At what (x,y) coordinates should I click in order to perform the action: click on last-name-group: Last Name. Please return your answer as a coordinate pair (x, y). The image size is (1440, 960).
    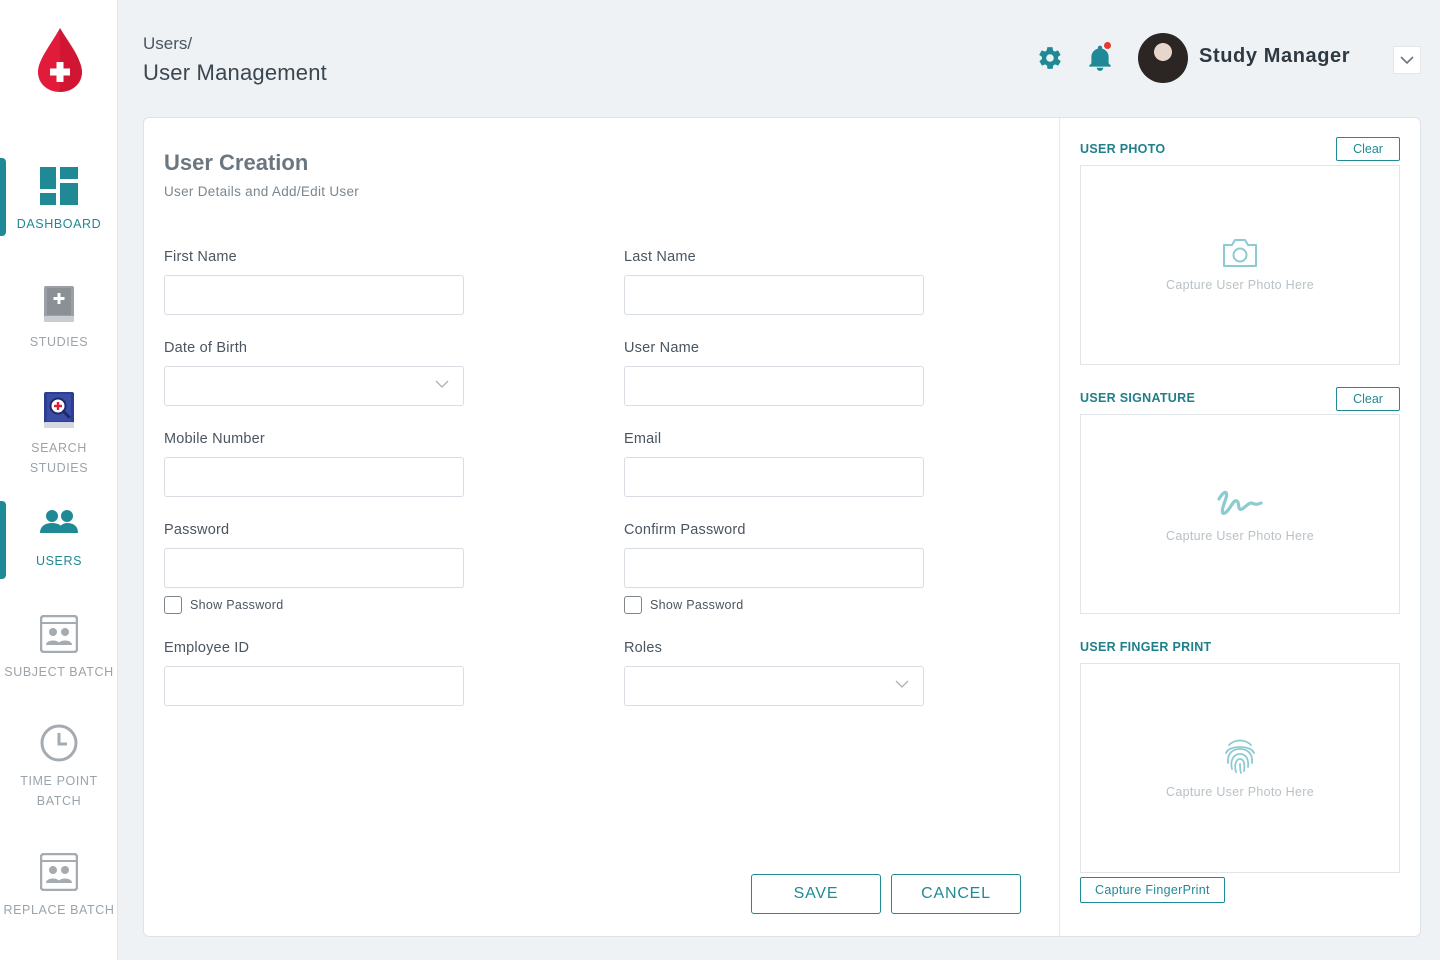
    Looking at the image, I should click on (774, 282).